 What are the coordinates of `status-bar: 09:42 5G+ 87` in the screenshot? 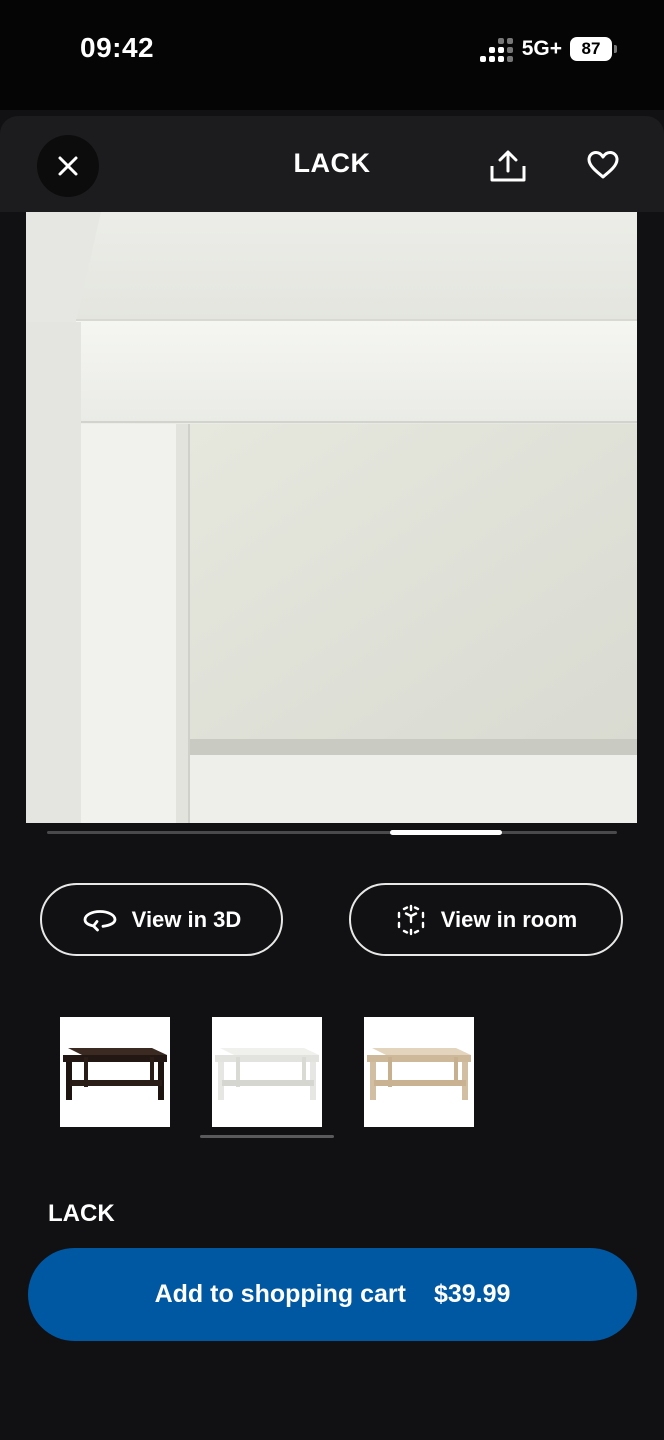 It's located at (332, 55).